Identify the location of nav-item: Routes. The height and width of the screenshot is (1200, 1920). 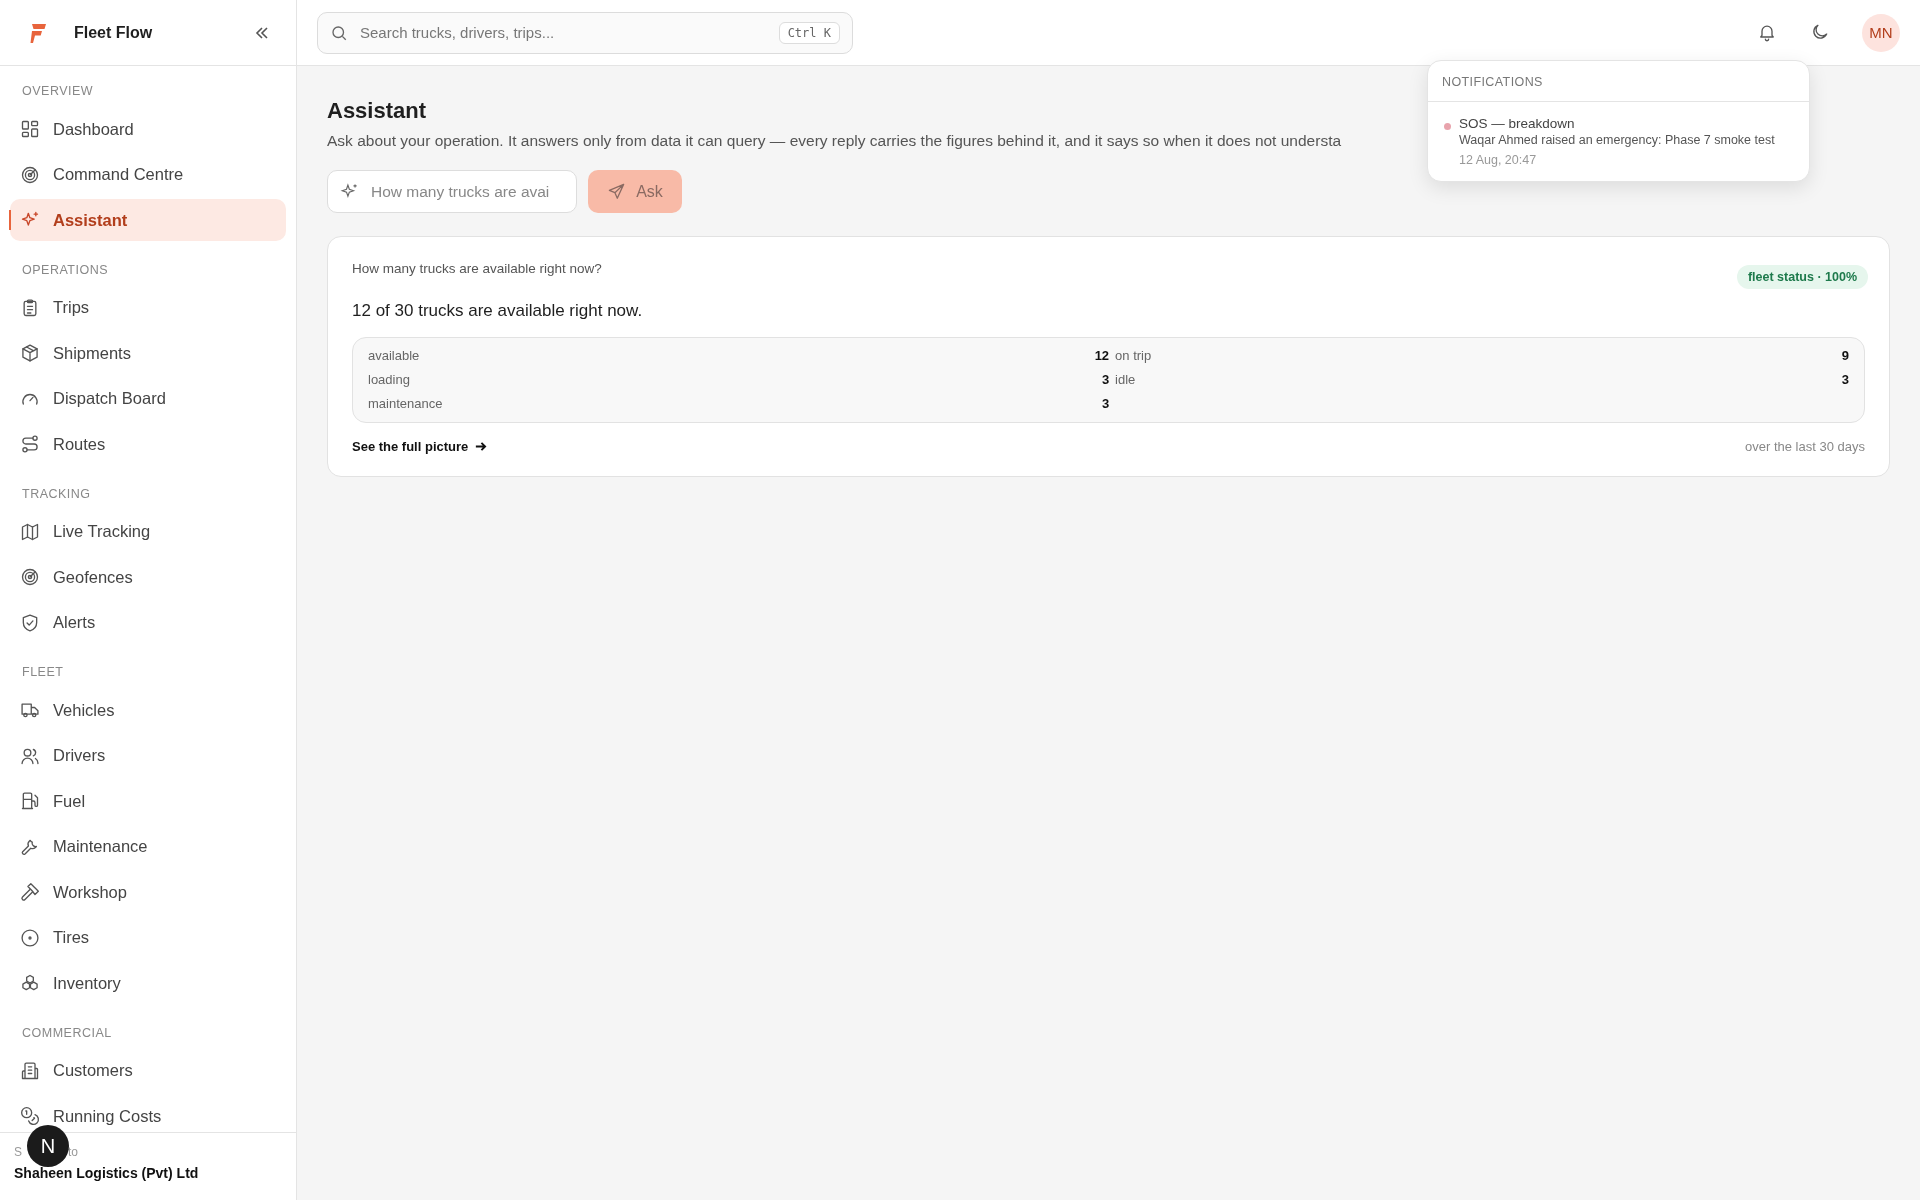
(148, 444).